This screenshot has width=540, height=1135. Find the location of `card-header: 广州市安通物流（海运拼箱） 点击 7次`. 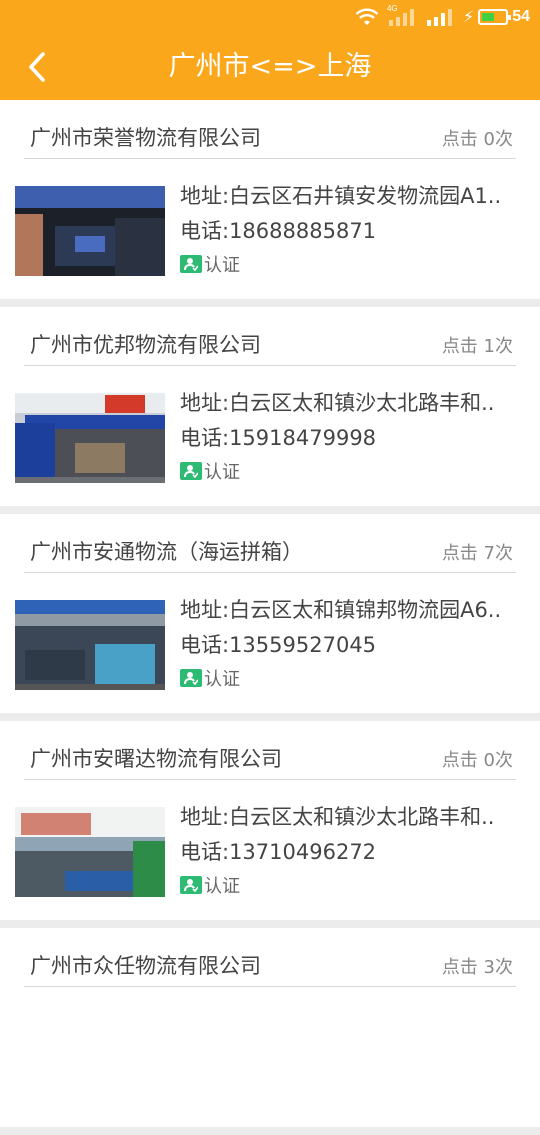

card-header: 广州市安通物流（海运拼箱） 点击 7次 is located at coordinates (270, 543).